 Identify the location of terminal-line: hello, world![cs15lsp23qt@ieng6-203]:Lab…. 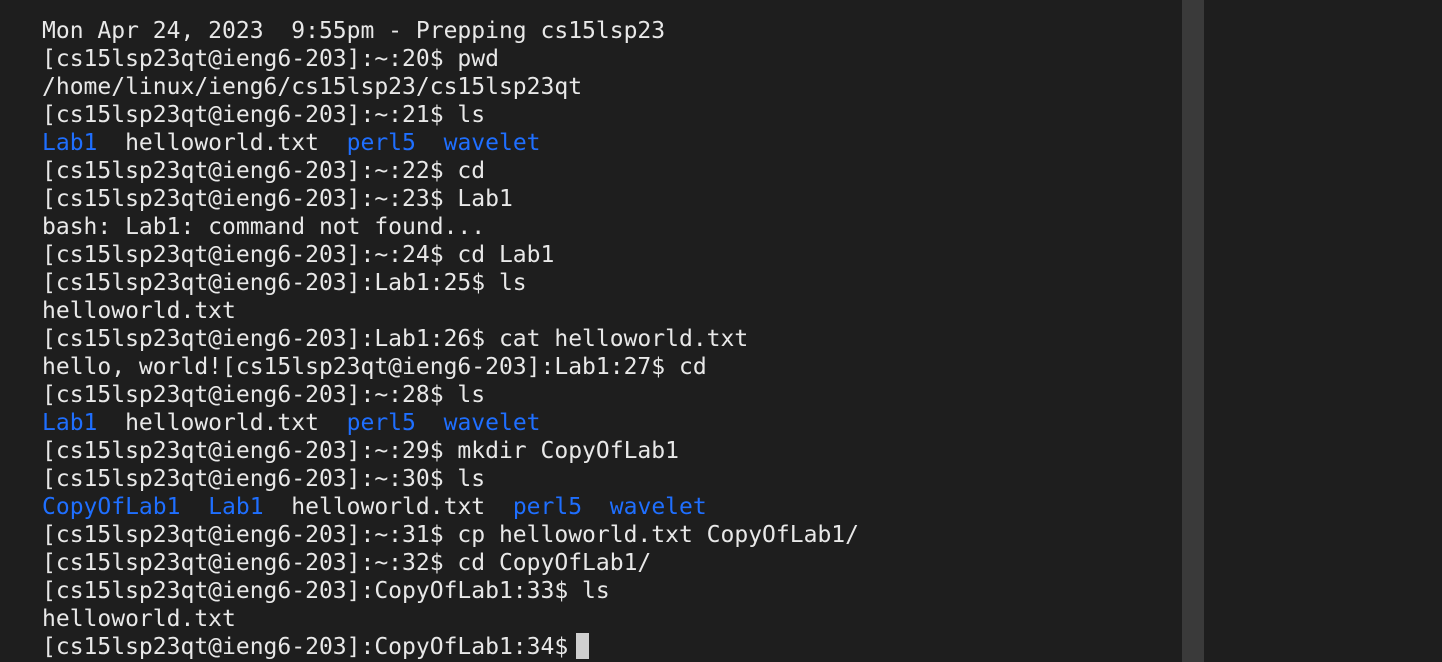
(450, 367).